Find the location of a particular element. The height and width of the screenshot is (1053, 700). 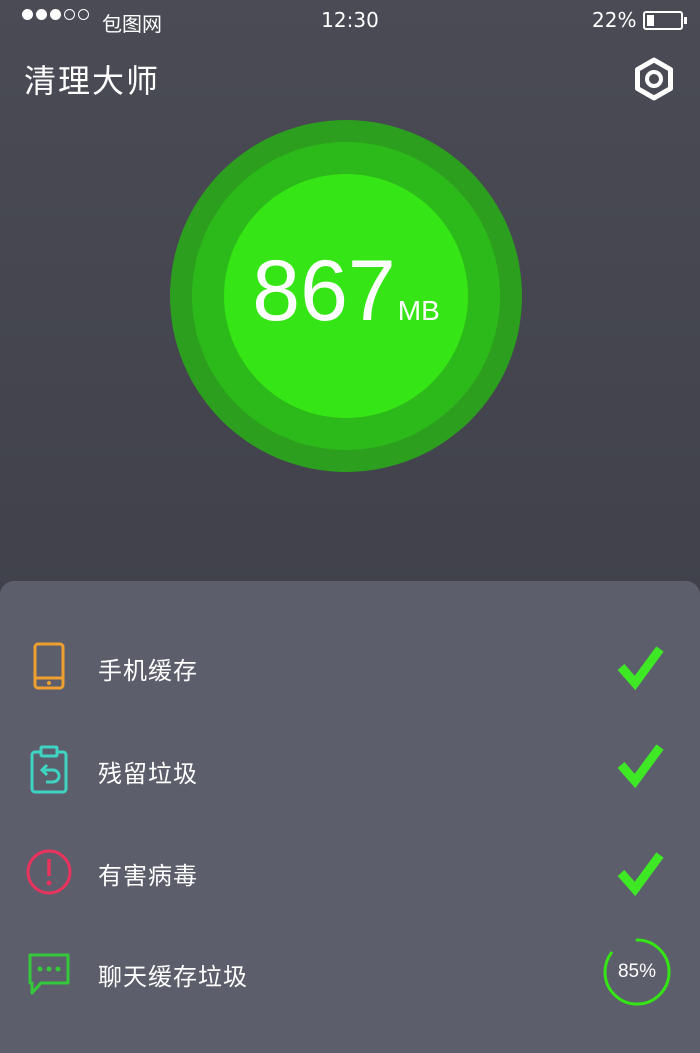

settings-hexagon-icon is located at coordinates (654, 79).